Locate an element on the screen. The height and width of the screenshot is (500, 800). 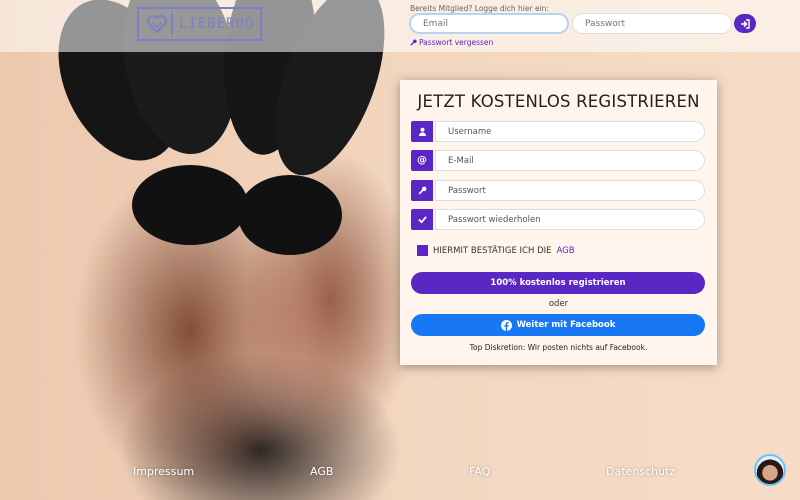
login-submit-button is located at coordinates (745, 23).